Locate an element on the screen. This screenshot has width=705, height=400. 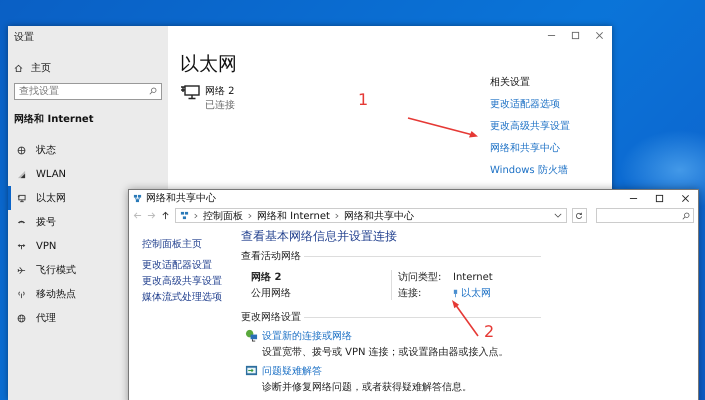
refresh-icon is located at coordinates (579, 216).